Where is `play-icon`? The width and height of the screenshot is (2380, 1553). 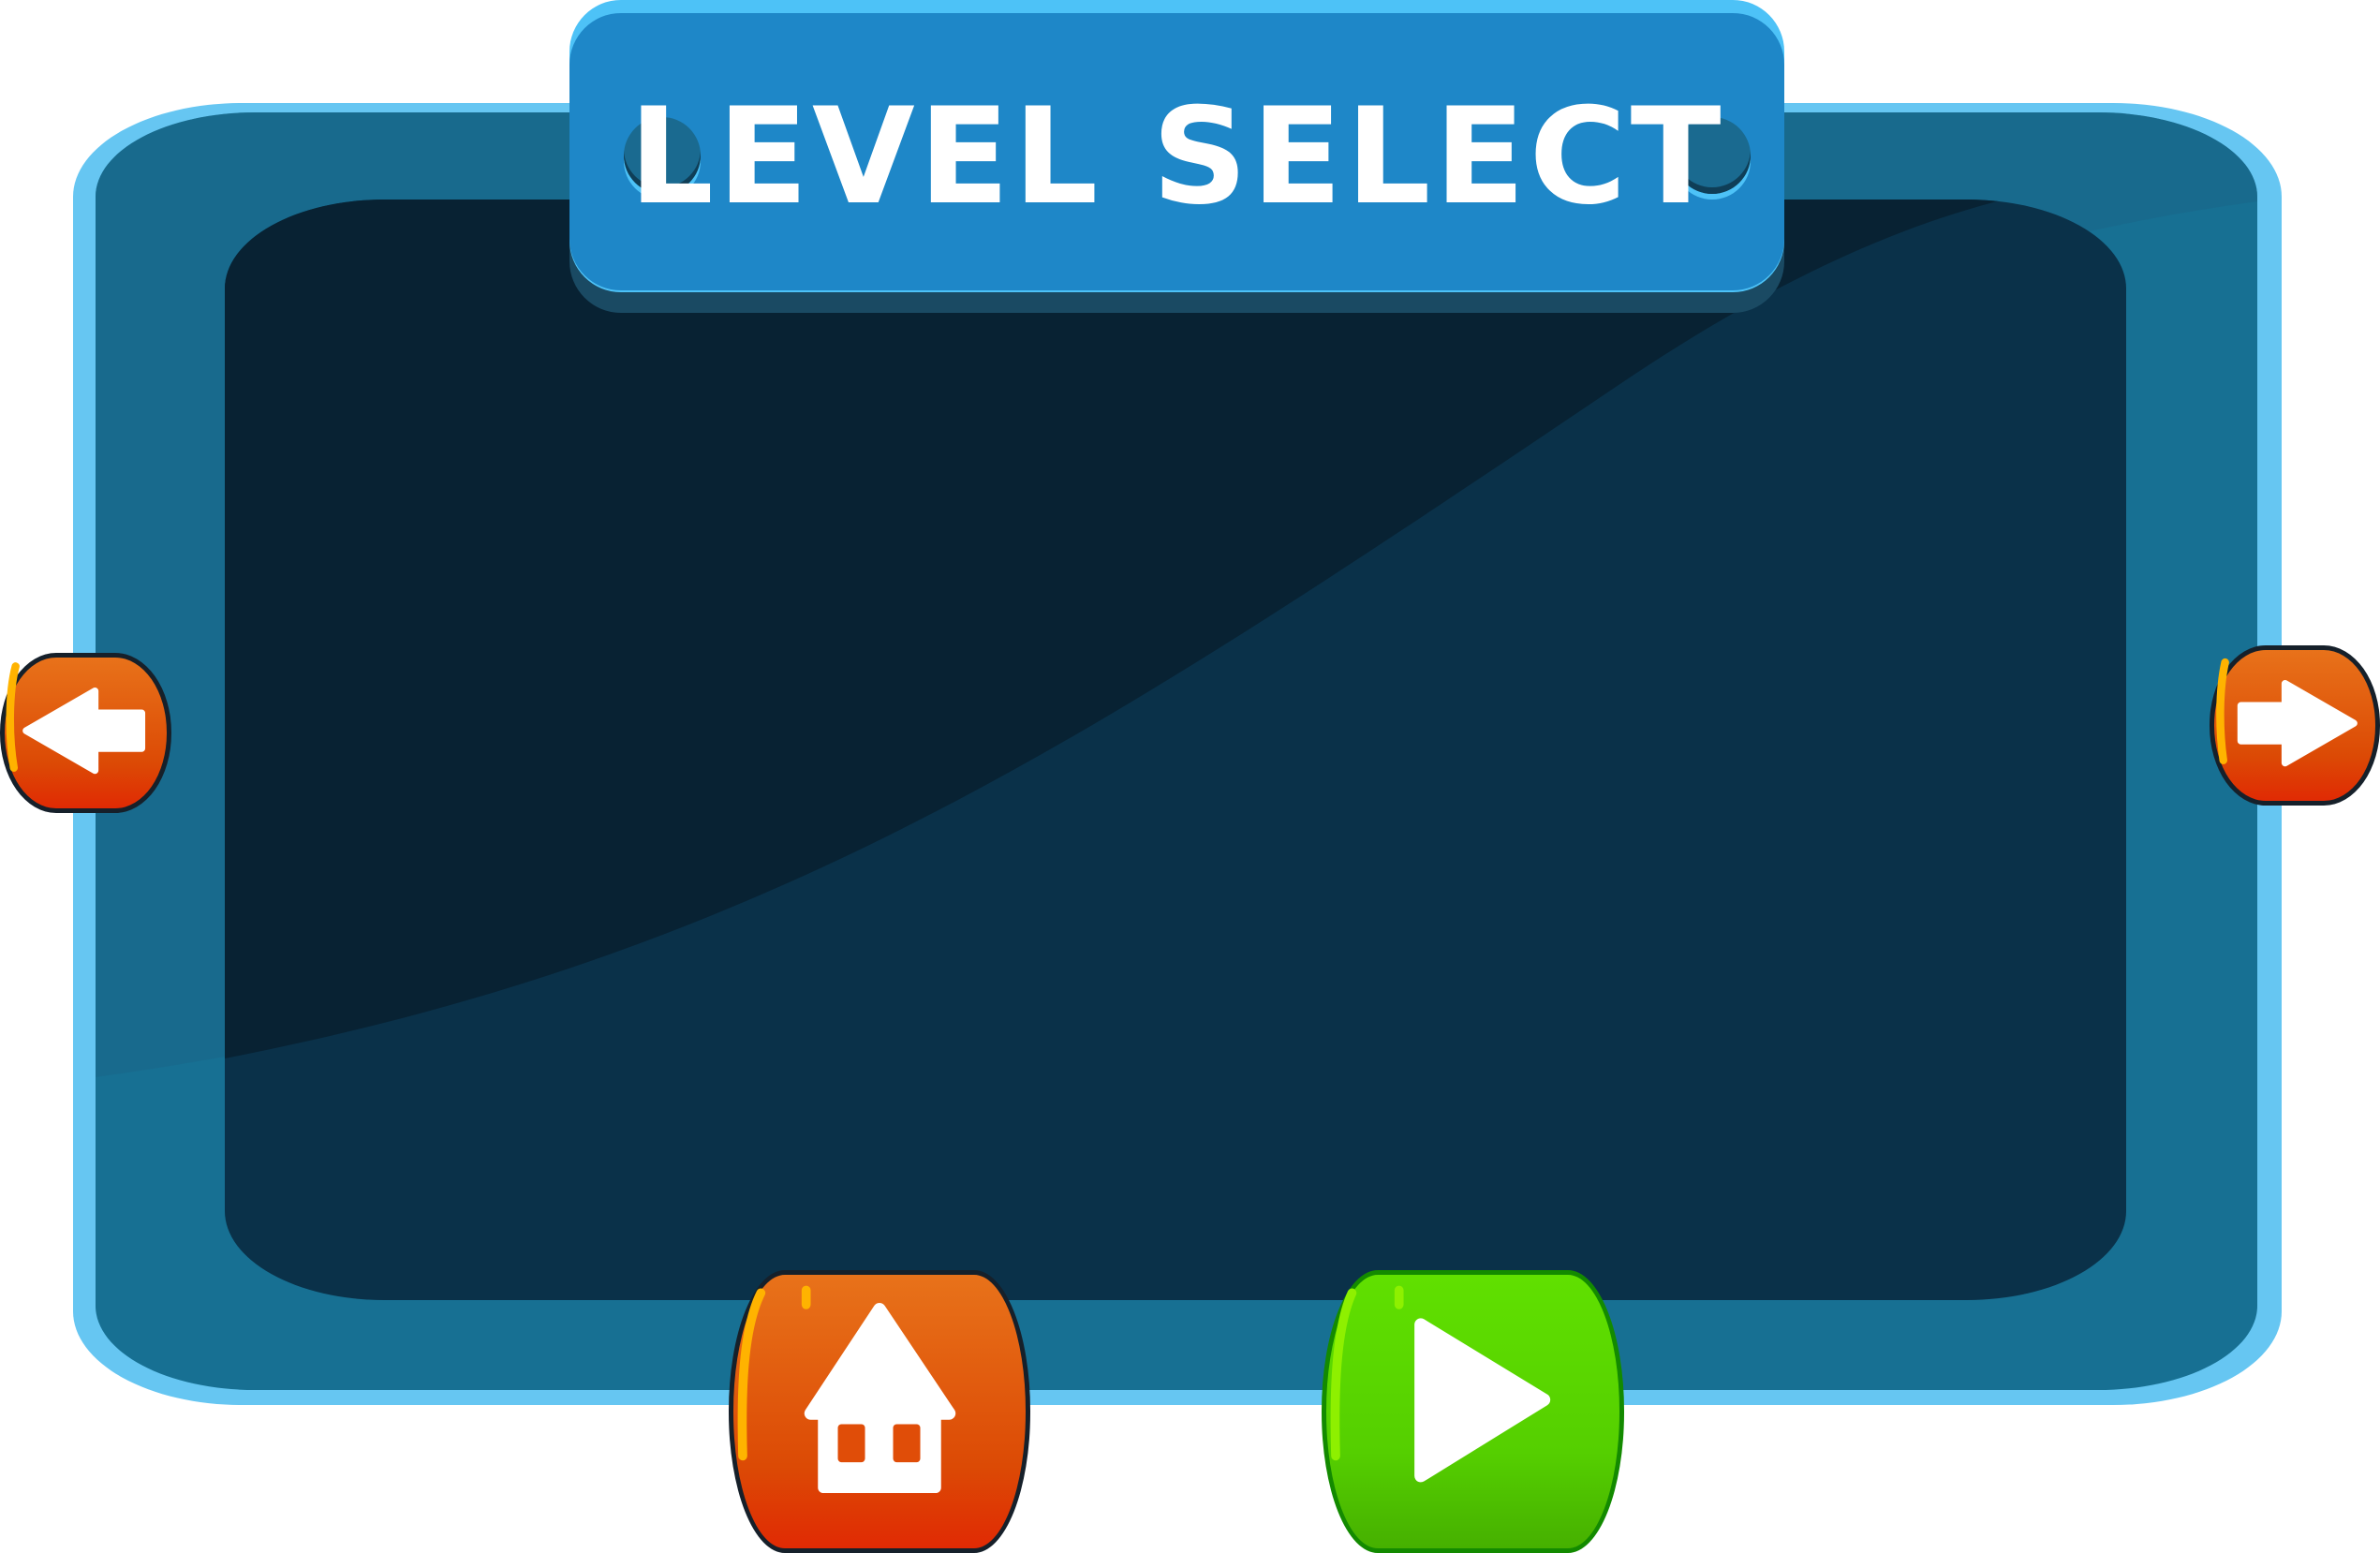
play-icon is located at coordinates (1440, 1384).